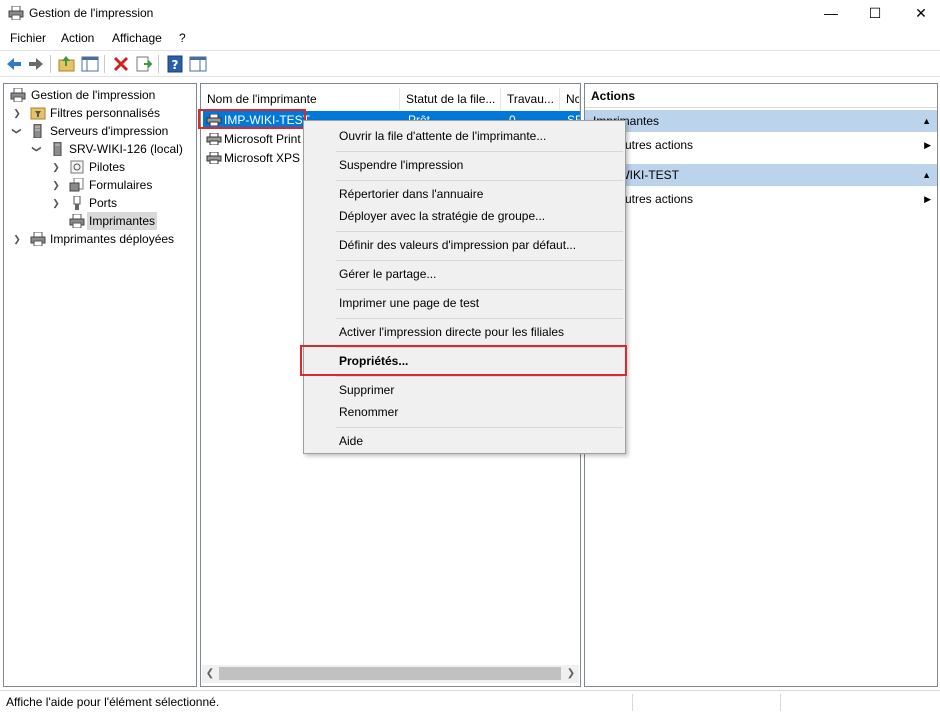 The width and height of the screenshot is (940, 713). What do you see at coordinates (761, 175) in the screenshot?
I see `actions-section-printer: IMP-WIKI-TEST ▲` at bounding box center [761, 175].